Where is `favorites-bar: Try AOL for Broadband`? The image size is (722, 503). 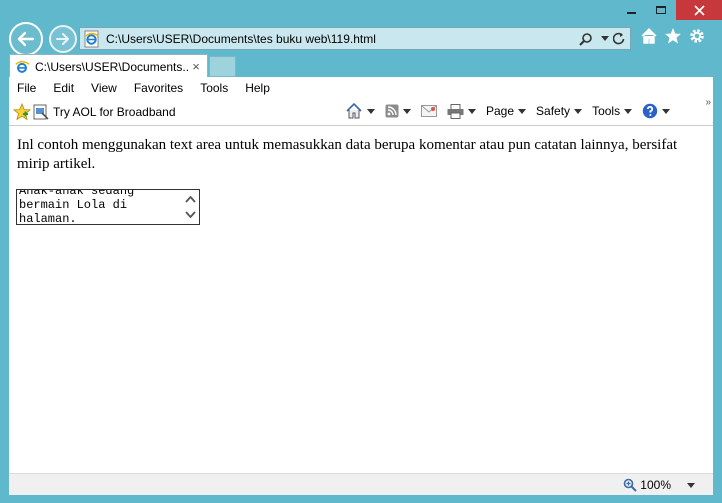 favorites-bar: Try AOL for Broadband is located at coordinates (92, 112).